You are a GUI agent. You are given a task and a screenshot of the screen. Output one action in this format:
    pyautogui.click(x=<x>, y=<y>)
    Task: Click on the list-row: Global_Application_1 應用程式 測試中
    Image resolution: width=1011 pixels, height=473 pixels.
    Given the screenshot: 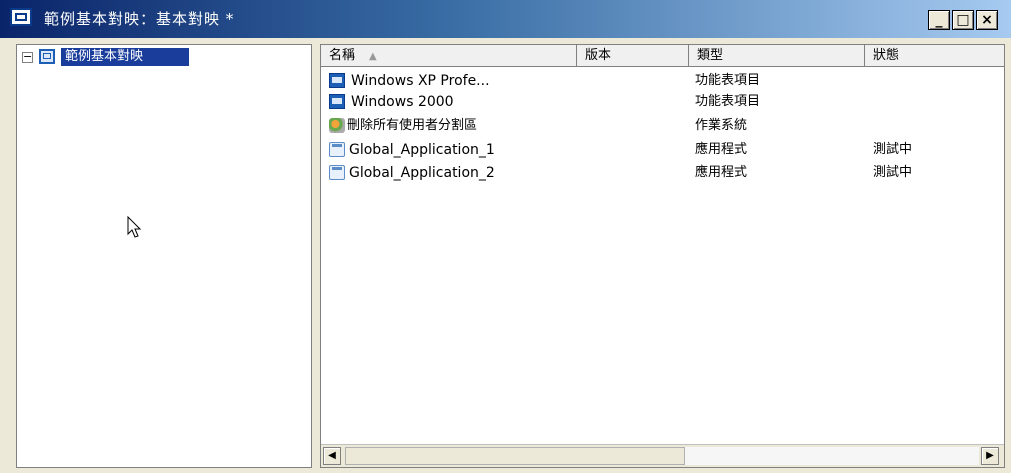 What is the action you would take?
    pyautogui.click(x=662, y=150)
    